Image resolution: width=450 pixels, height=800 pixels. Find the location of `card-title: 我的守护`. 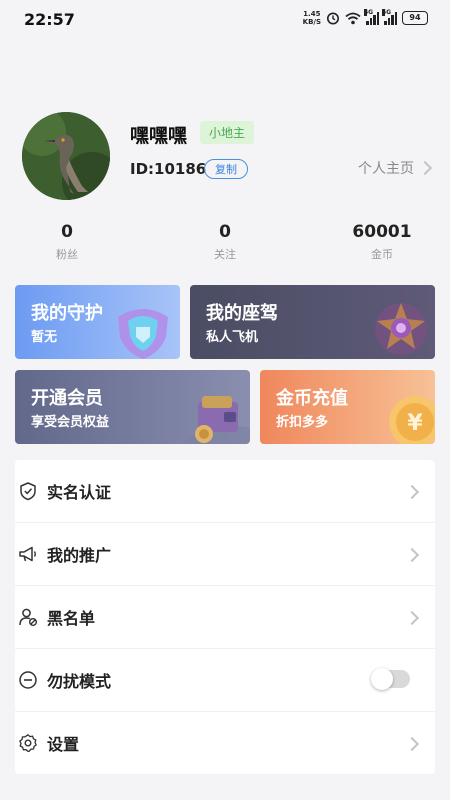

card-title: 我的守护 is located at coordinates (67, 313).